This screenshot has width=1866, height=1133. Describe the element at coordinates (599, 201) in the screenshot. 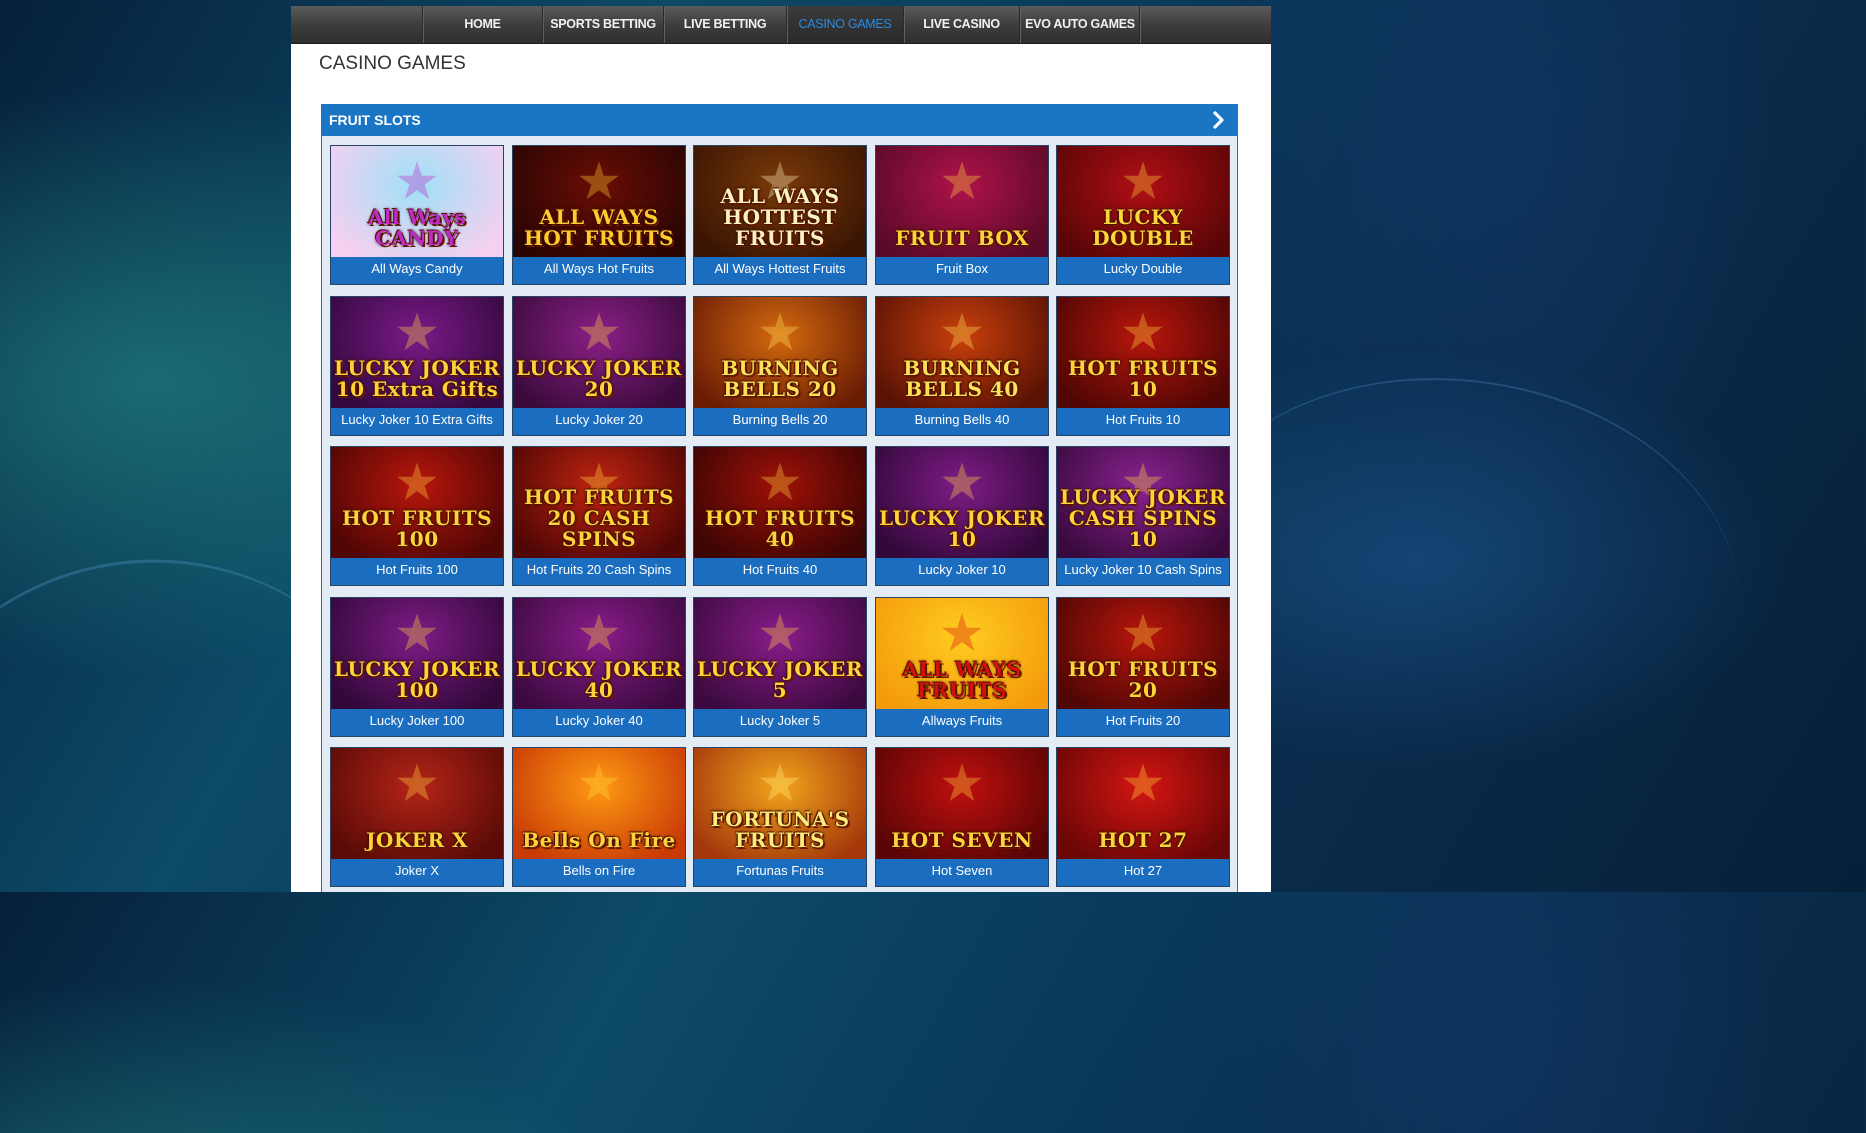

I see `game-thumbnail: ★ ALL WAYS HOT FRUITS` at that location.